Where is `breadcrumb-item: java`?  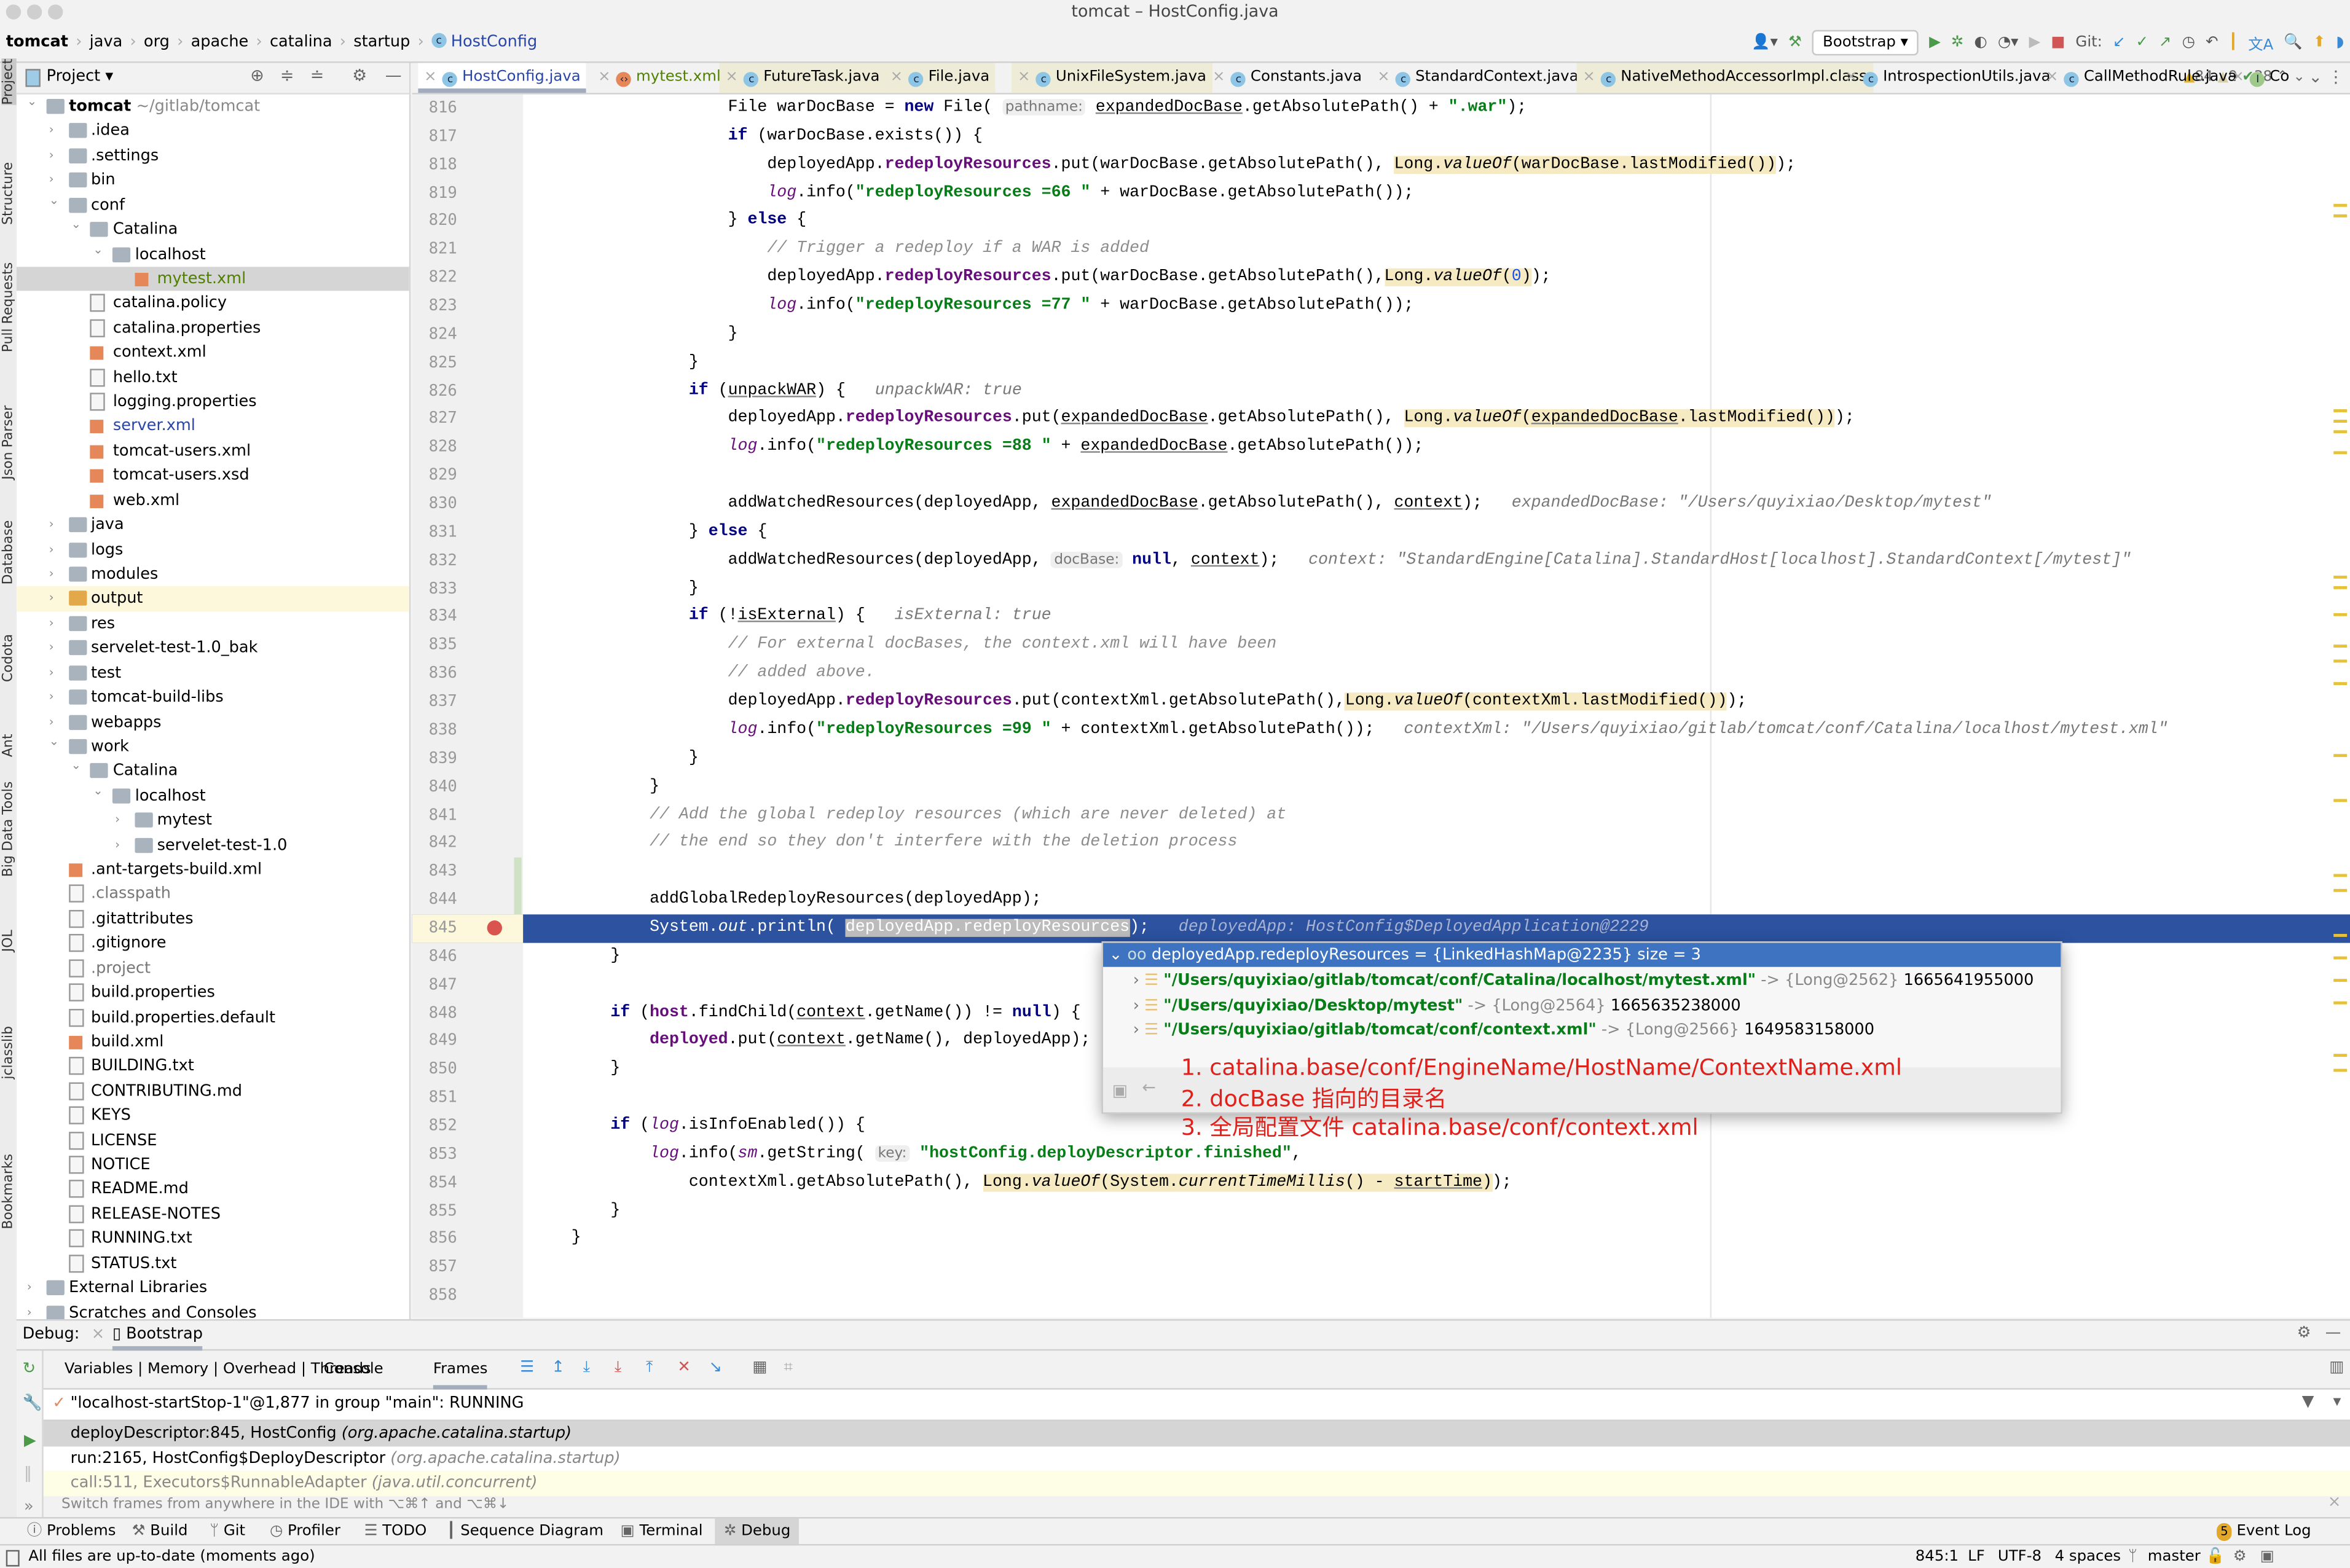 breadcrumb-item: java is located at coordinates (106, 42).